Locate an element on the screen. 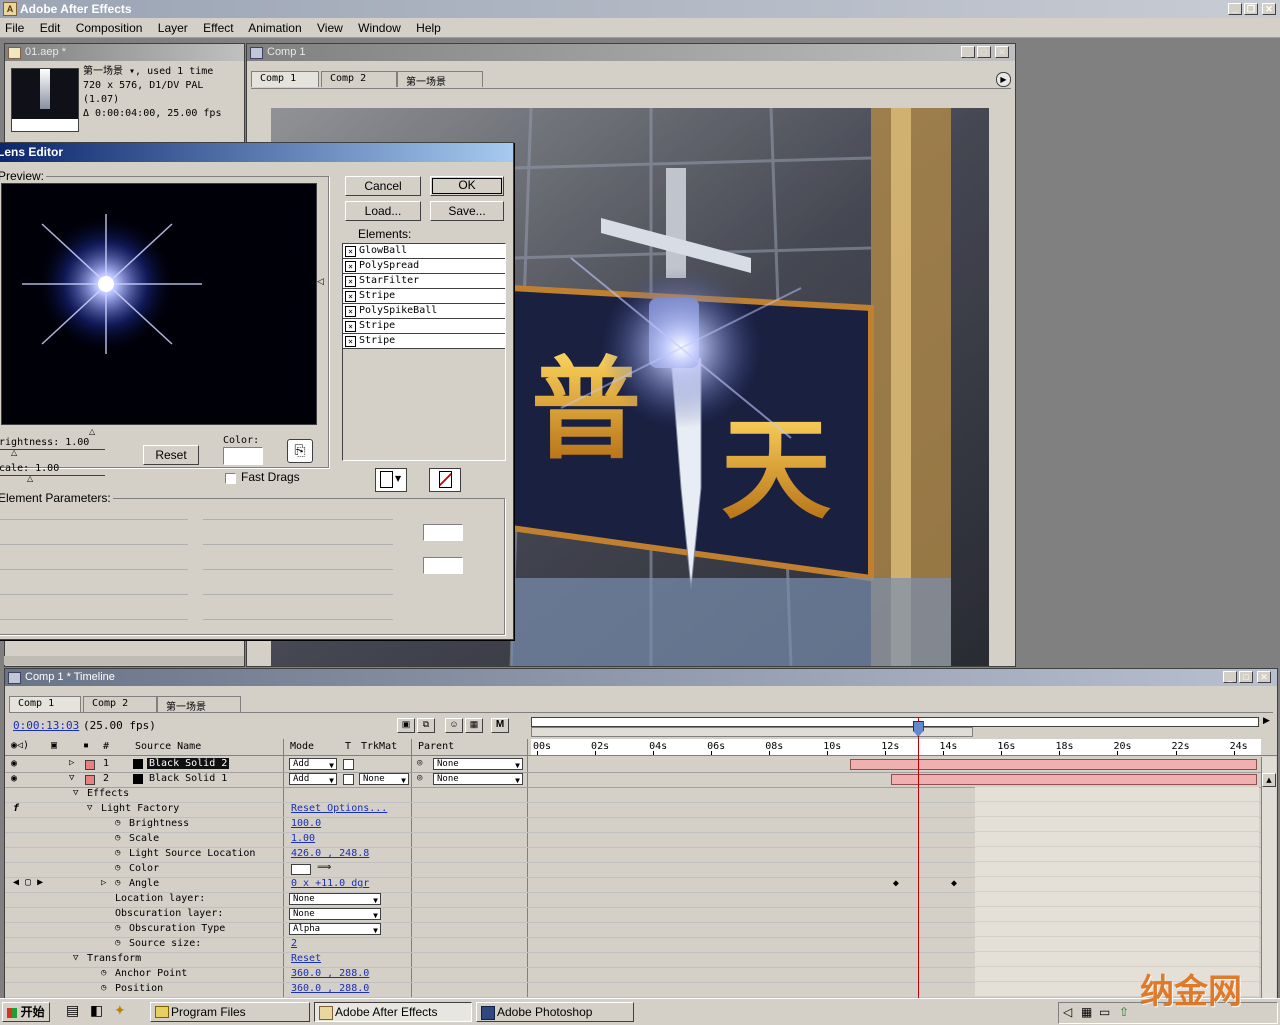 The width and height of the screenshot is (1280, 1025). frame-blend-icon: ▦ is located at coordinates (474, 725).